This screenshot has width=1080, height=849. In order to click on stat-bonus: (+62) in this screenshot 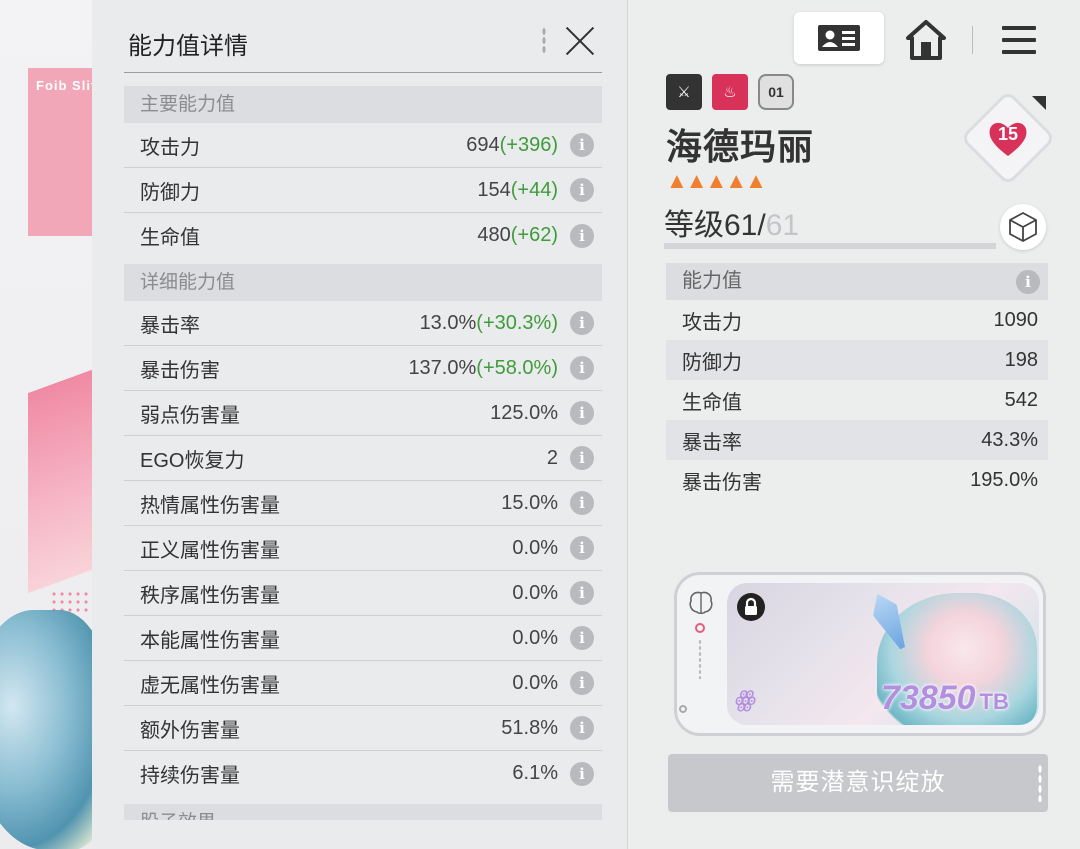, I will do `click(534, 235)`.